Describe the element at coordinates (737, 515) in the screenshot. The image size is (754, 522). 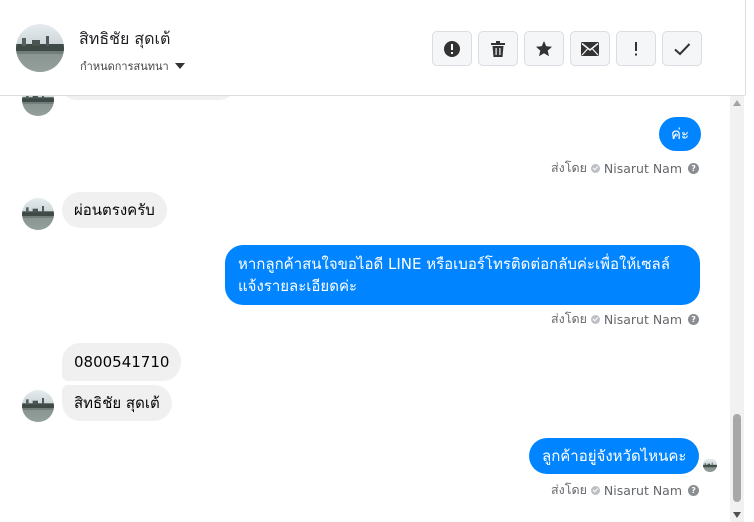
I see `scroll-down-arrow-icon` at that location.